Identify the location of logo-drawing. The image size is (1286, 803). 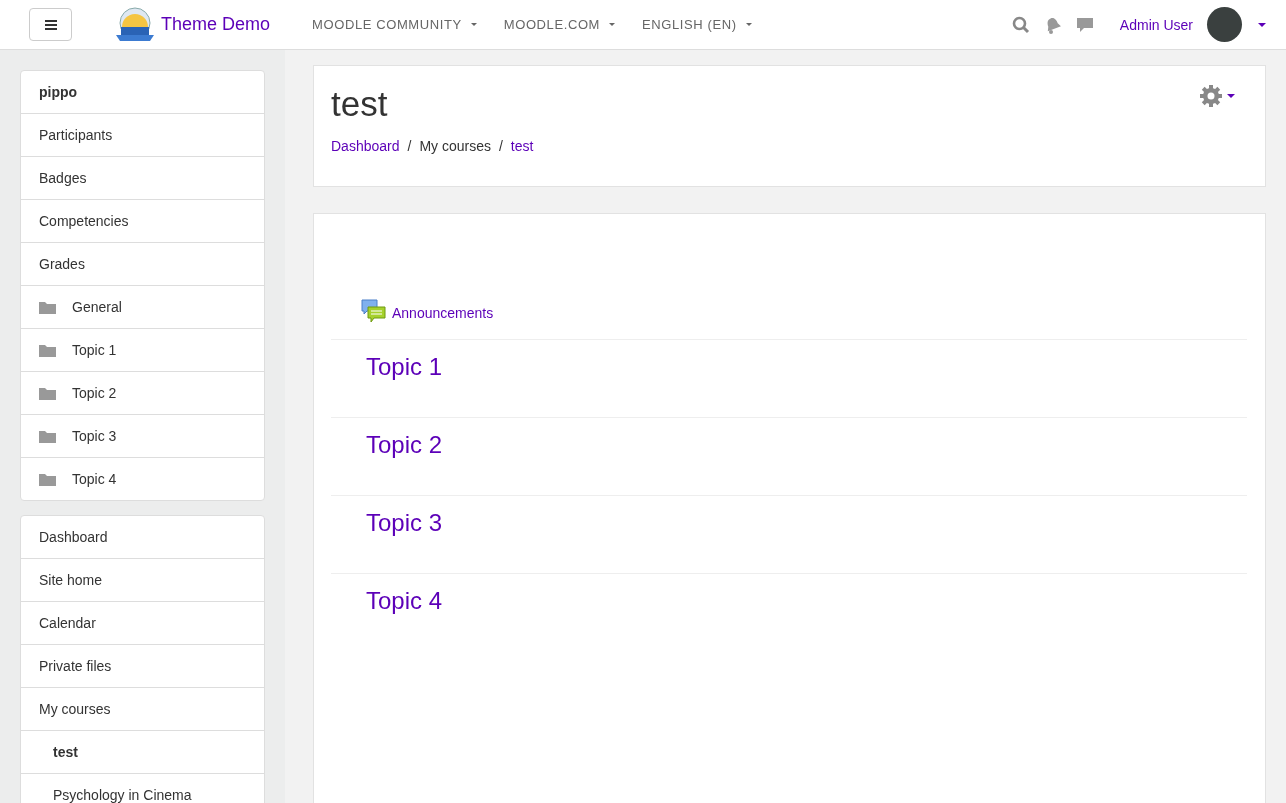
(135, 24).